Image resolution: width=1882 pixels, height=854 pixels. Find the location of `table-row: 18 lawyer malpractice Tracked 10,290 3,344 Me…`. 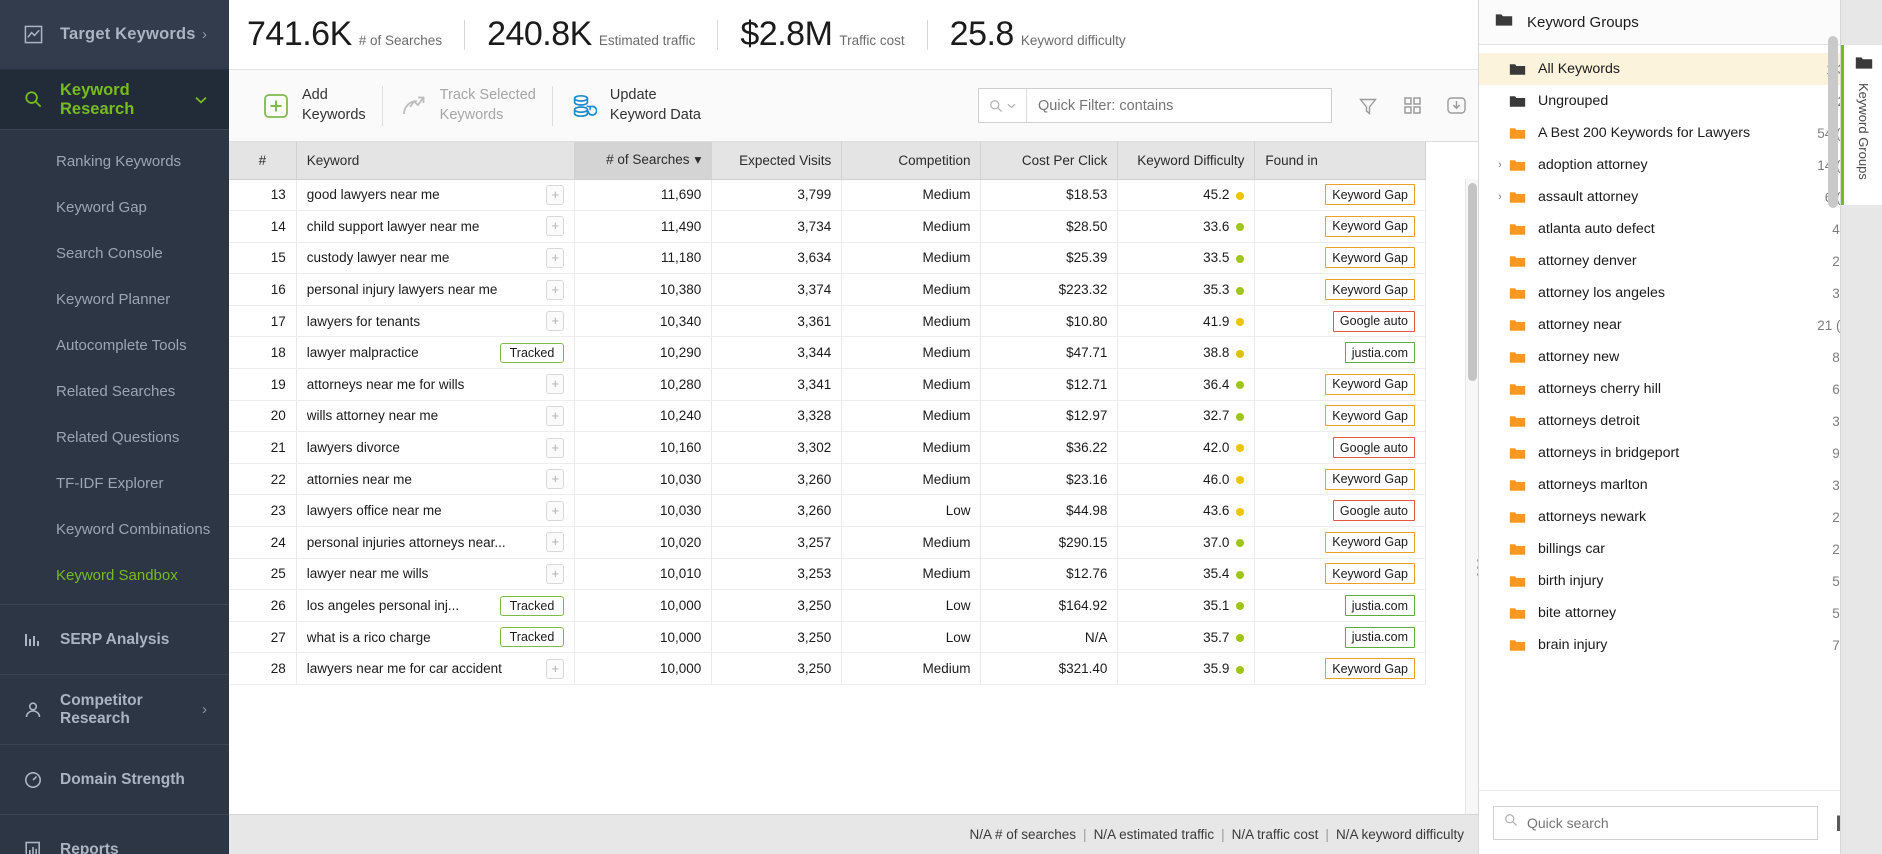

table-row: 18 lawyer malpractice Tracked 10,290 3,344 Me… is located at coordinates (827, 353).